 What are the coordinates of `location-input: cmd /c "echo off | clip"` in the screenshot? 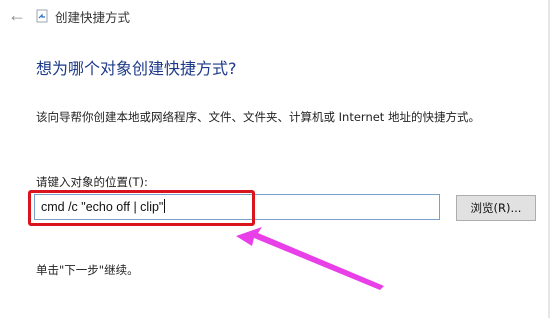 It's located at (237, 207).